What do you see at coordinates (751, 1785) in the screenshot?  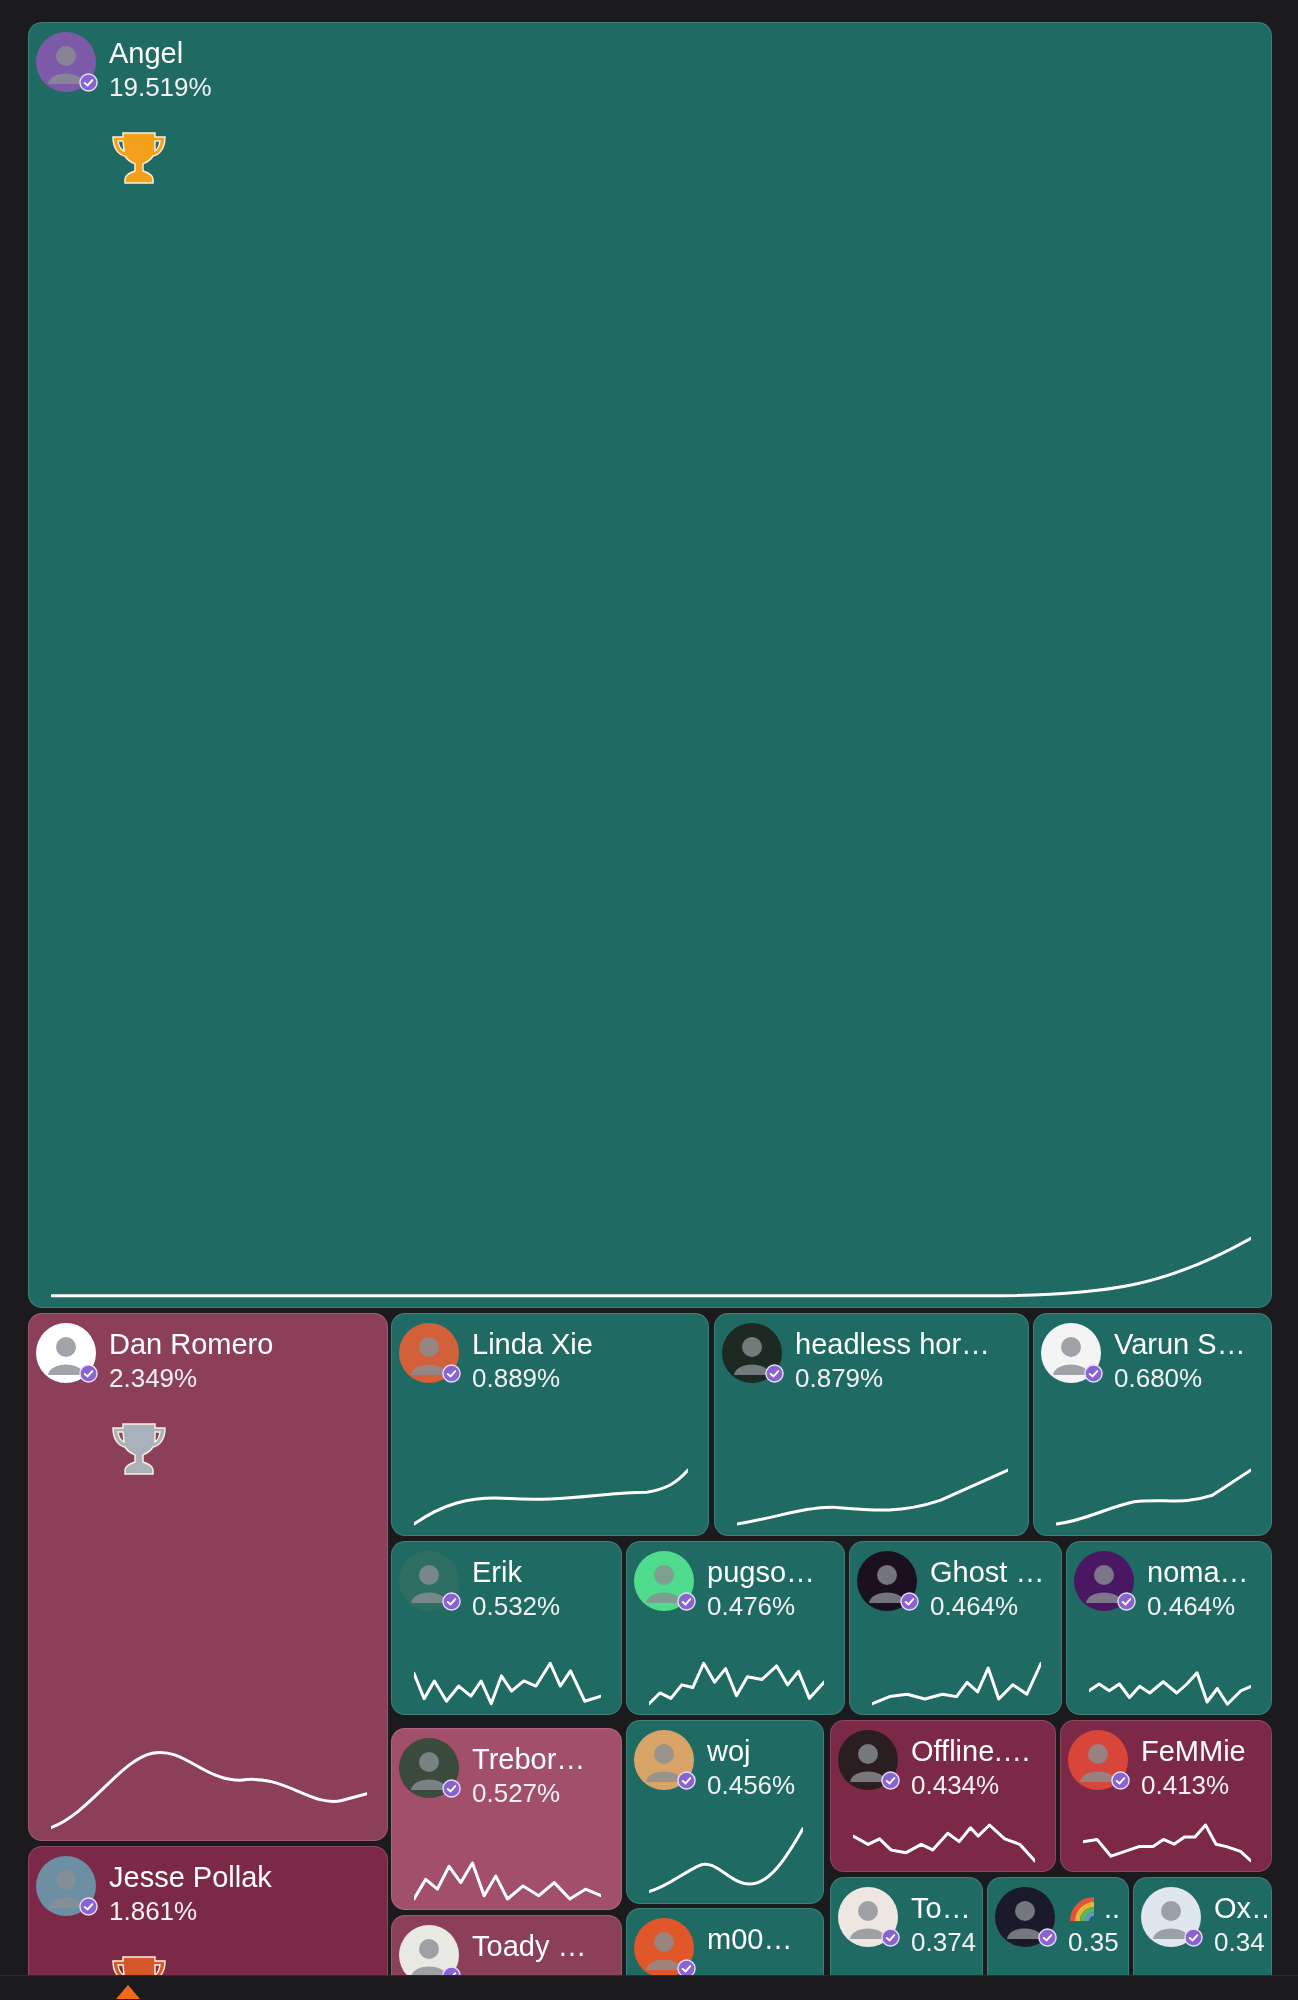 I see `share-percent: 0.456%` at bounding box center [751, 1785].